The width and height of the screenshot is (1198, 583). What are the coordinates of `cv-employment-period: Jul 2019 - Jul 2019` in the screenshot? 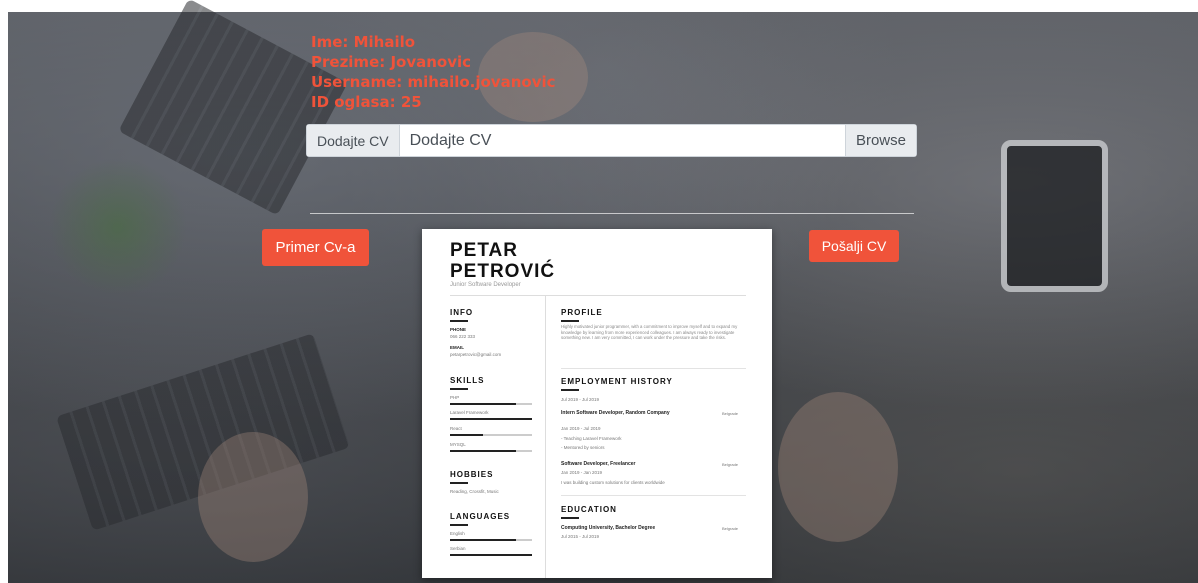 It's located at (580, 399).